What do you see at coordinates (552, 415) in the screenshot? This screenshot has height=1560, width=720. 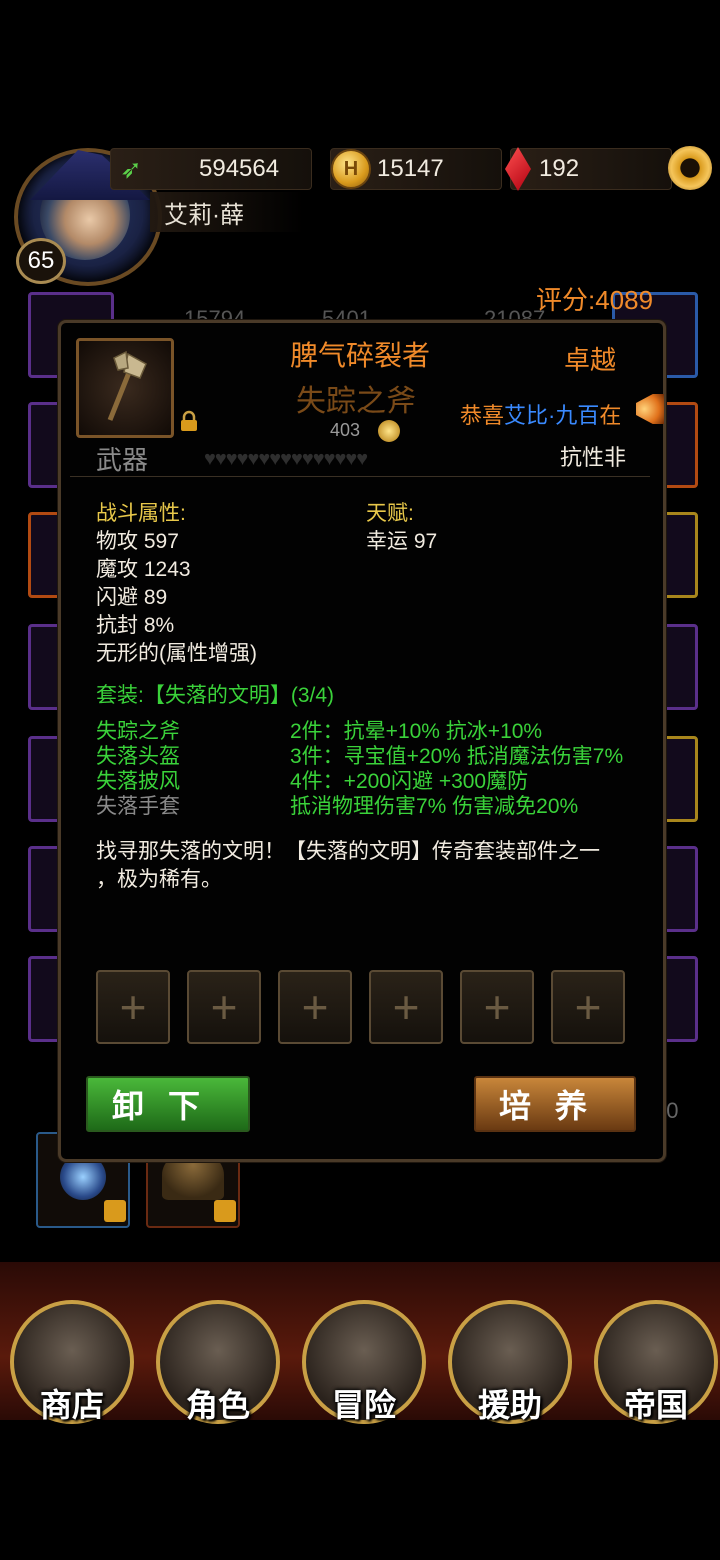 I see `broadcast-player: 艾比·九百` at bounding box center [552, 415].